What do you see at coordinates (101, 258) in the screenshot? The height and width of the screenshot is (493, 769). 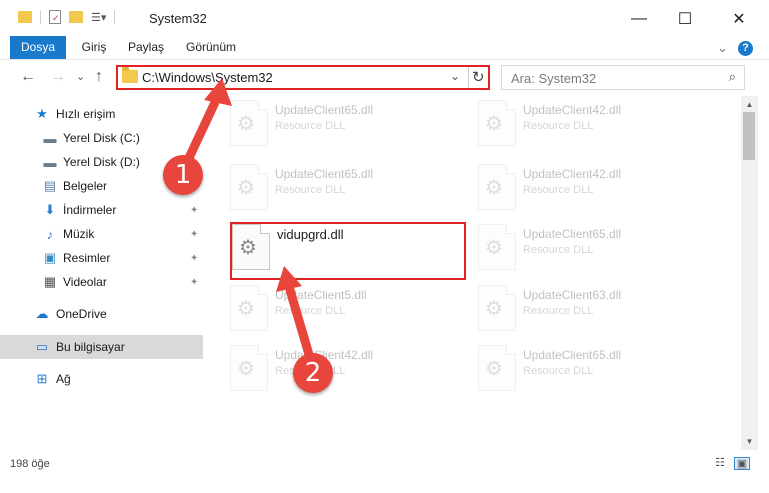 I see `sidebar-item-pictures: ▣ Resimler ✦` at bounding box center [101, 258].